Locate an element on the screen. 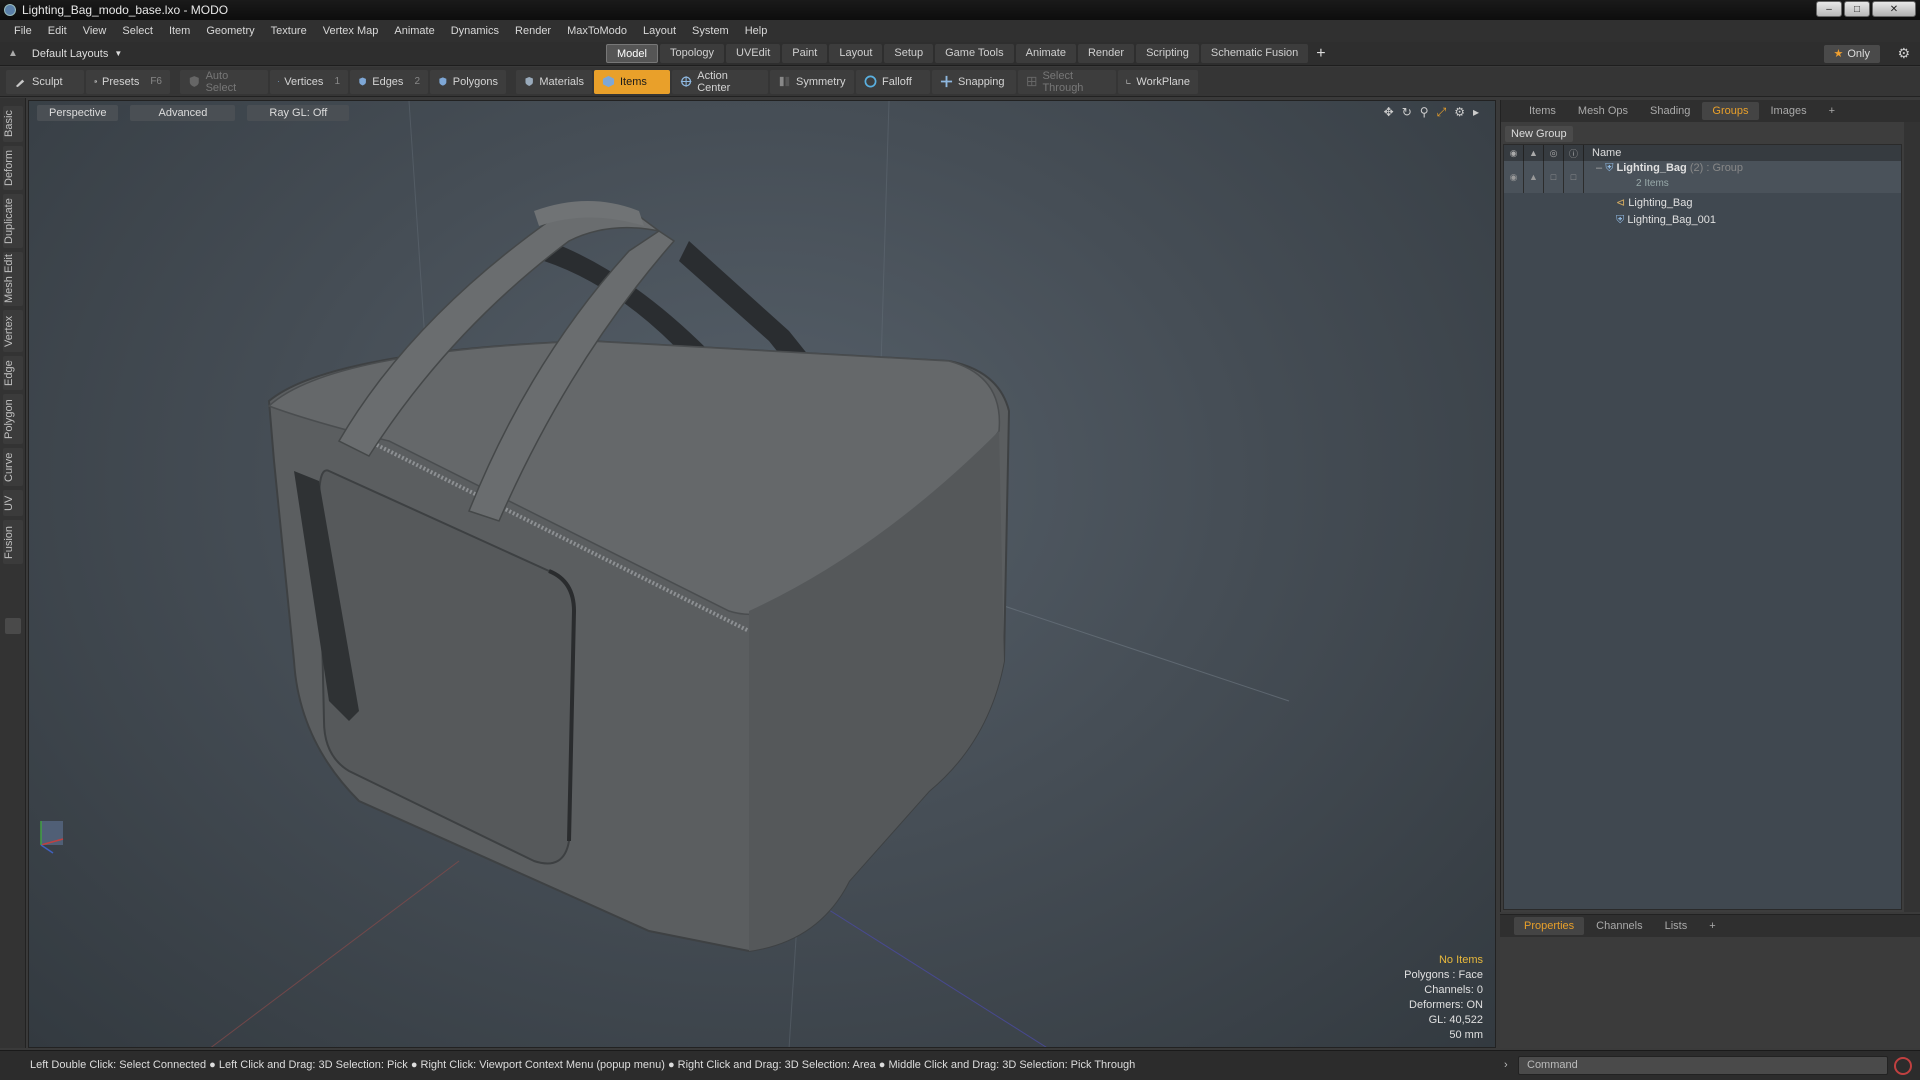 This screenshot has height=1080, width=1920. fit-view-icon: ⤢ is located at coordinates (1442, 112).